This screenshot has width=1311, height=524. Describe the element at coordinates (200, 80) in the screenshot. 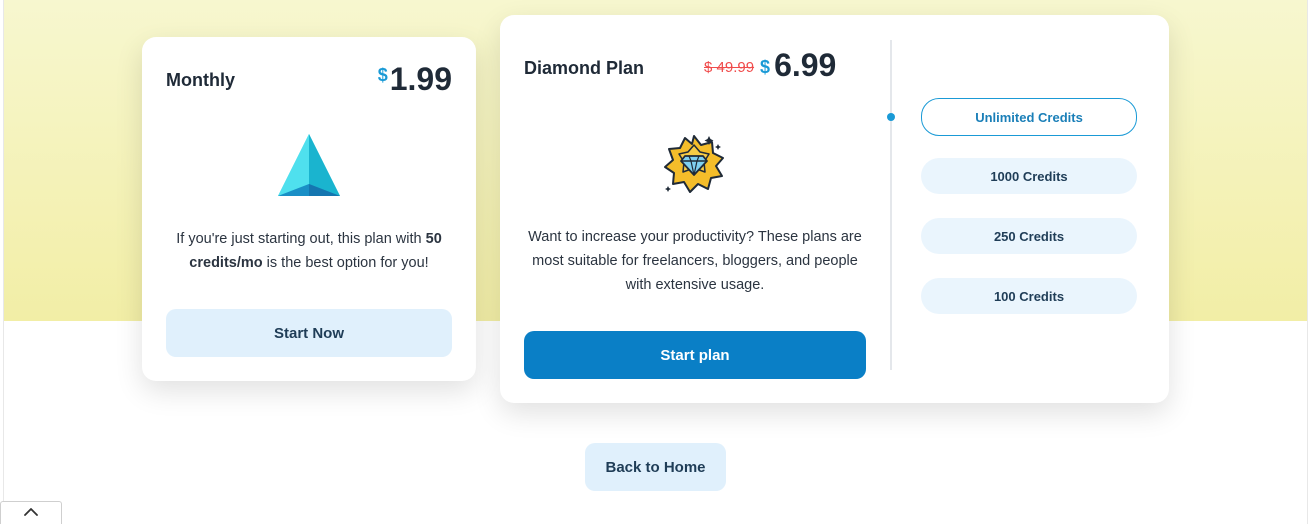

I see `plan-title: Monthly` at that location.